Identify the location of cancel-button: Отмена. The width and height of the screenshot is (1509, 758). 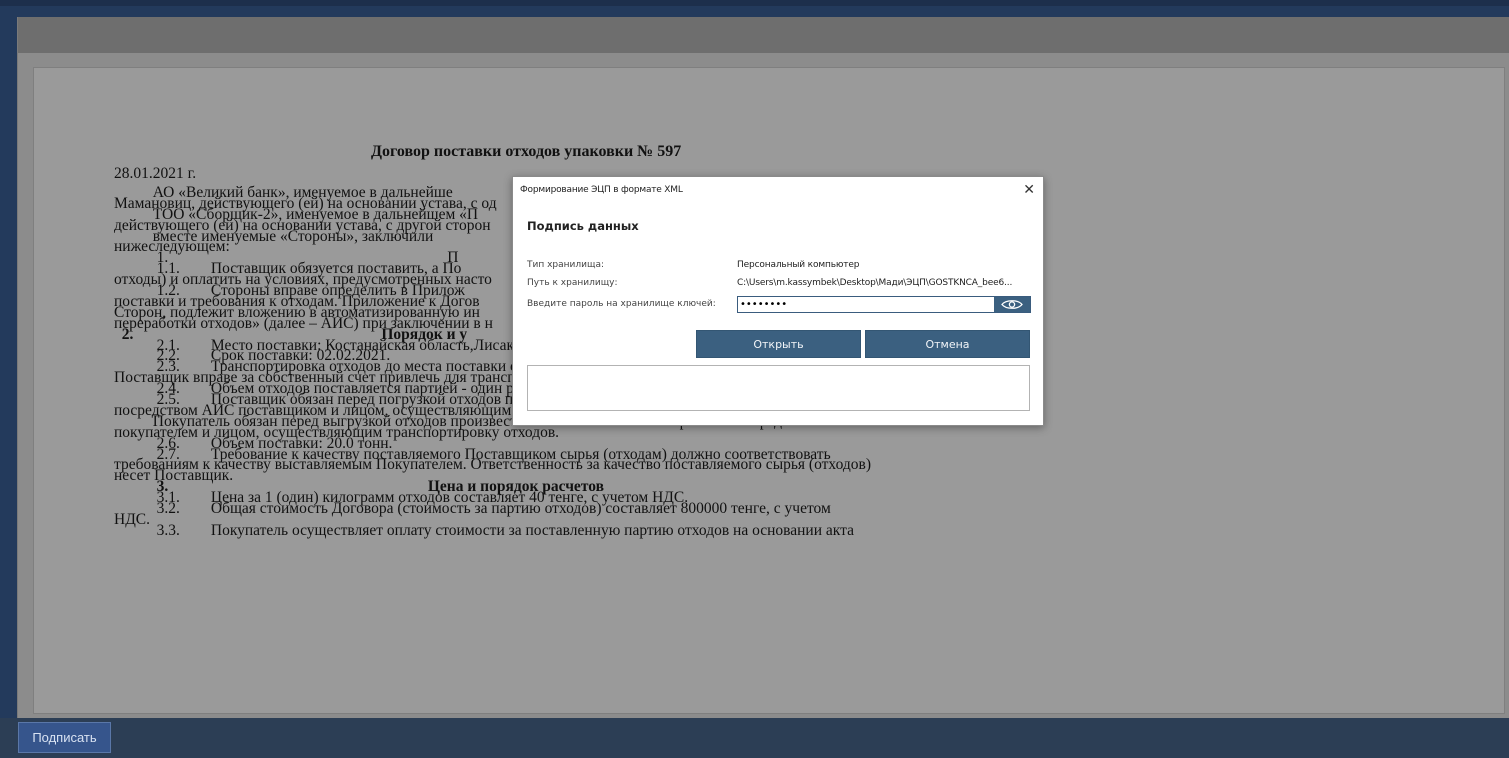
(947, 344).